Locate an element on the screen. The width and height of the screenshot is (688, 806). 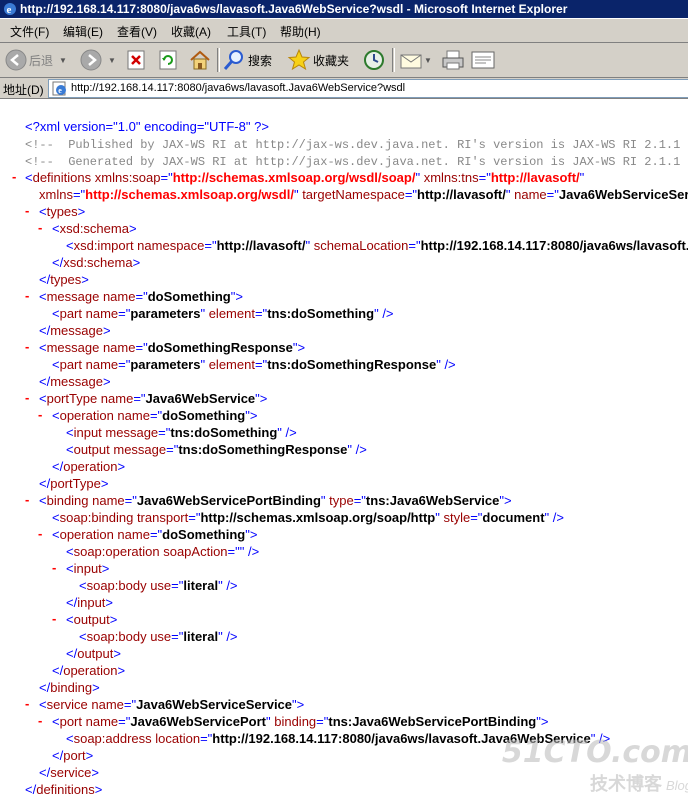
menu-favorites: 收藏(A) is located at coordinates (191, 31).